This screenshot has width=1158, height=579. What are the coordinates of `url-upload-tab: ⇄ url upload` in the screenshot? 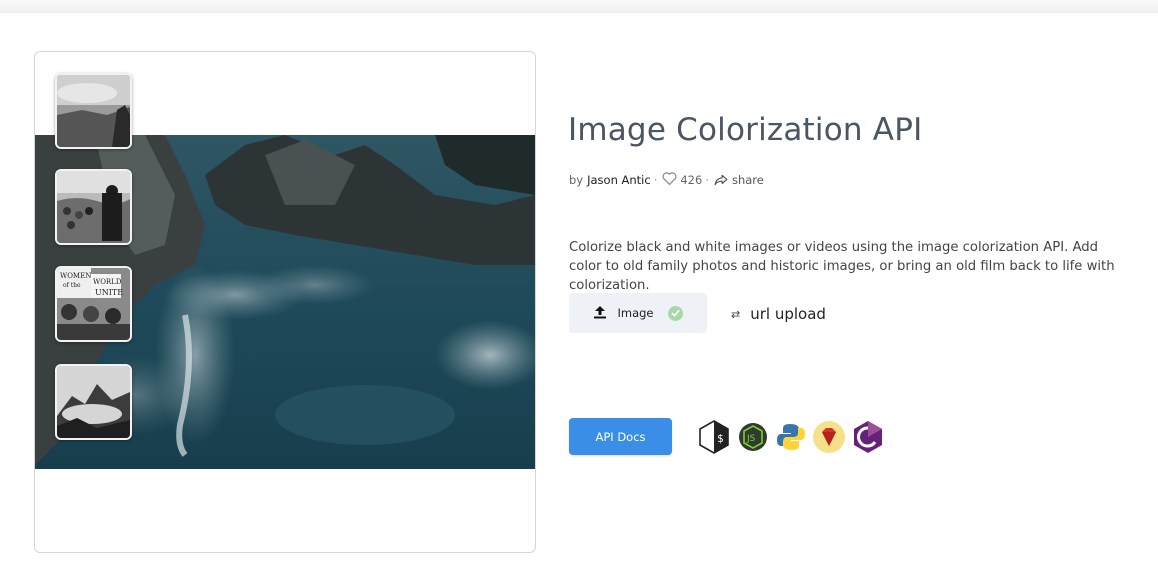 It's located at (778, 314).